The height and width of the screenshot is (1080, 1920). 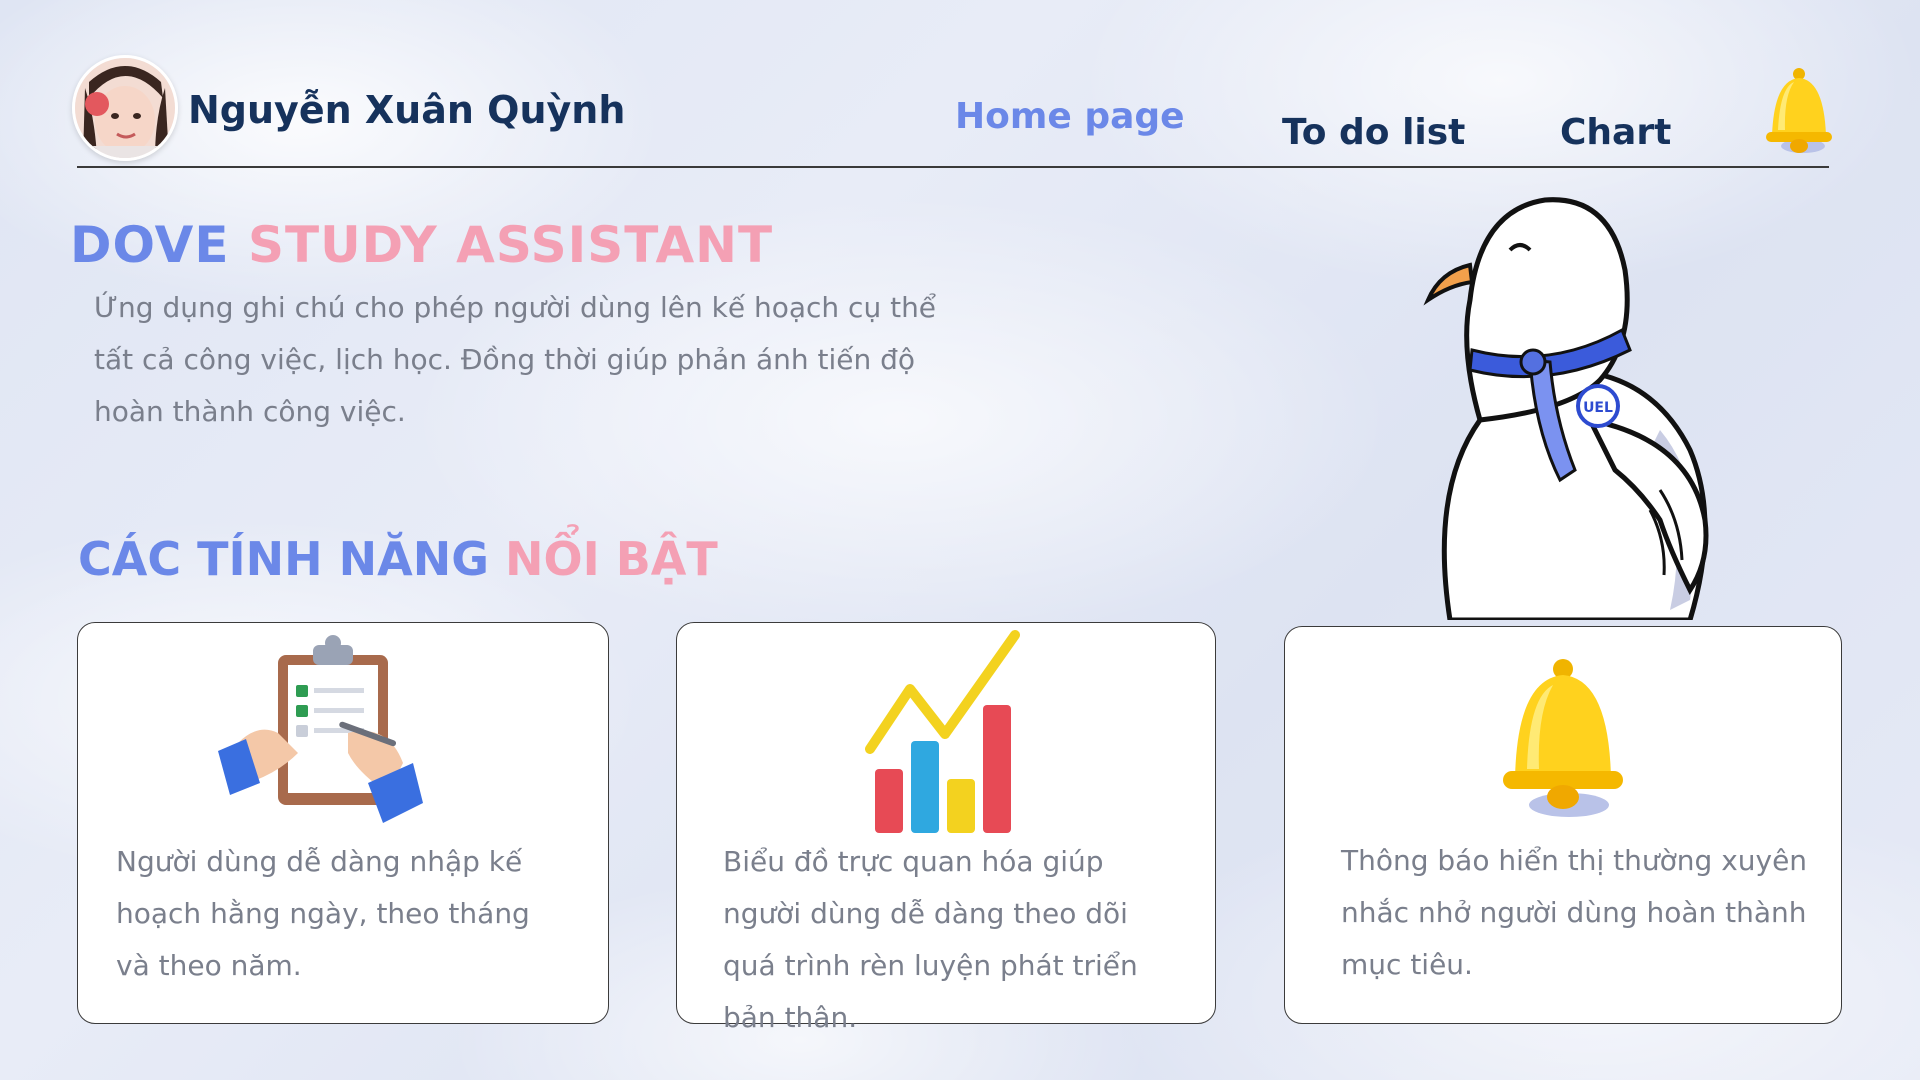 What do you see at coordinates (283, 559) in the screenshot?
I see `features-heading-part1: CÁC TÍNH NĂNG` at bounding box center [283, 559].